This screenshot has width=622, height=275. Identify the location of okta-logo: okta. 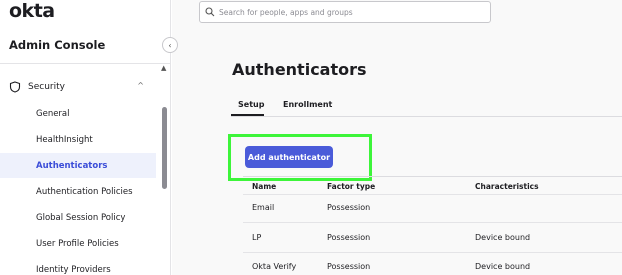
(32, 11).